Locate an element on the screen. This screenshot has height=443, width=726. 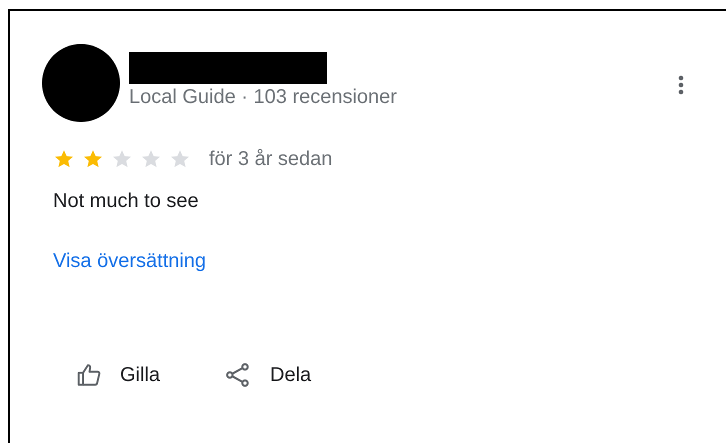
review-text: Not much to see is located at coordinates (126, 201).